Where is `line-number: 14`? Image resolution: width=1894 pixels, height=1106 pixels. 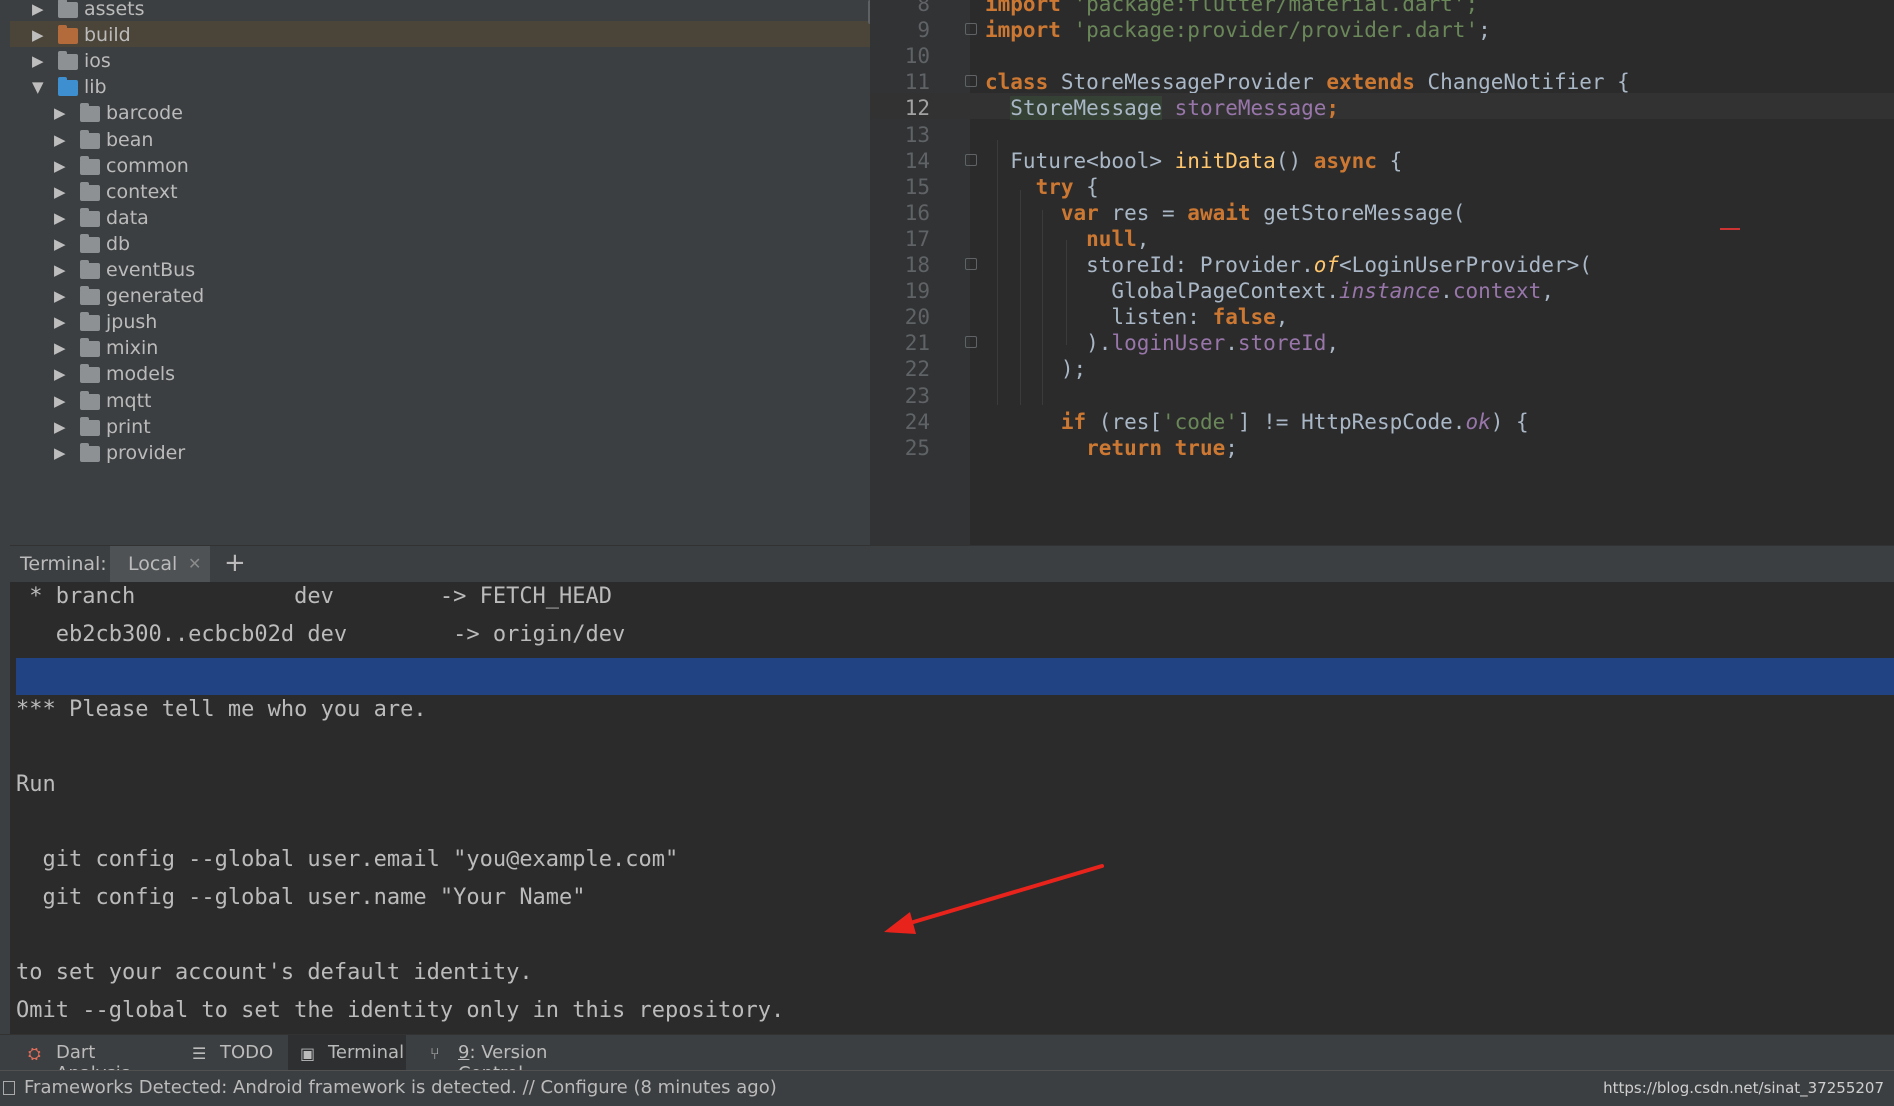
line-number: 14 is located at coordinates (917, 160).